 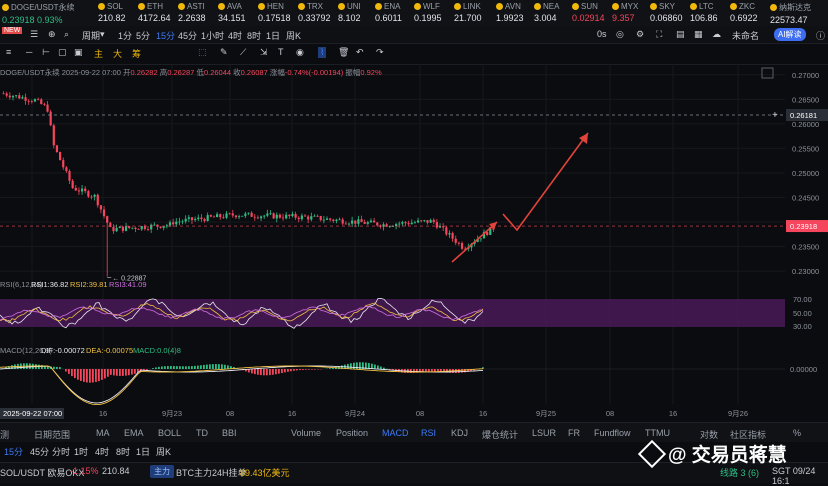 I want to click on main-indicator-ma: MA, so click(x=103, y=433).